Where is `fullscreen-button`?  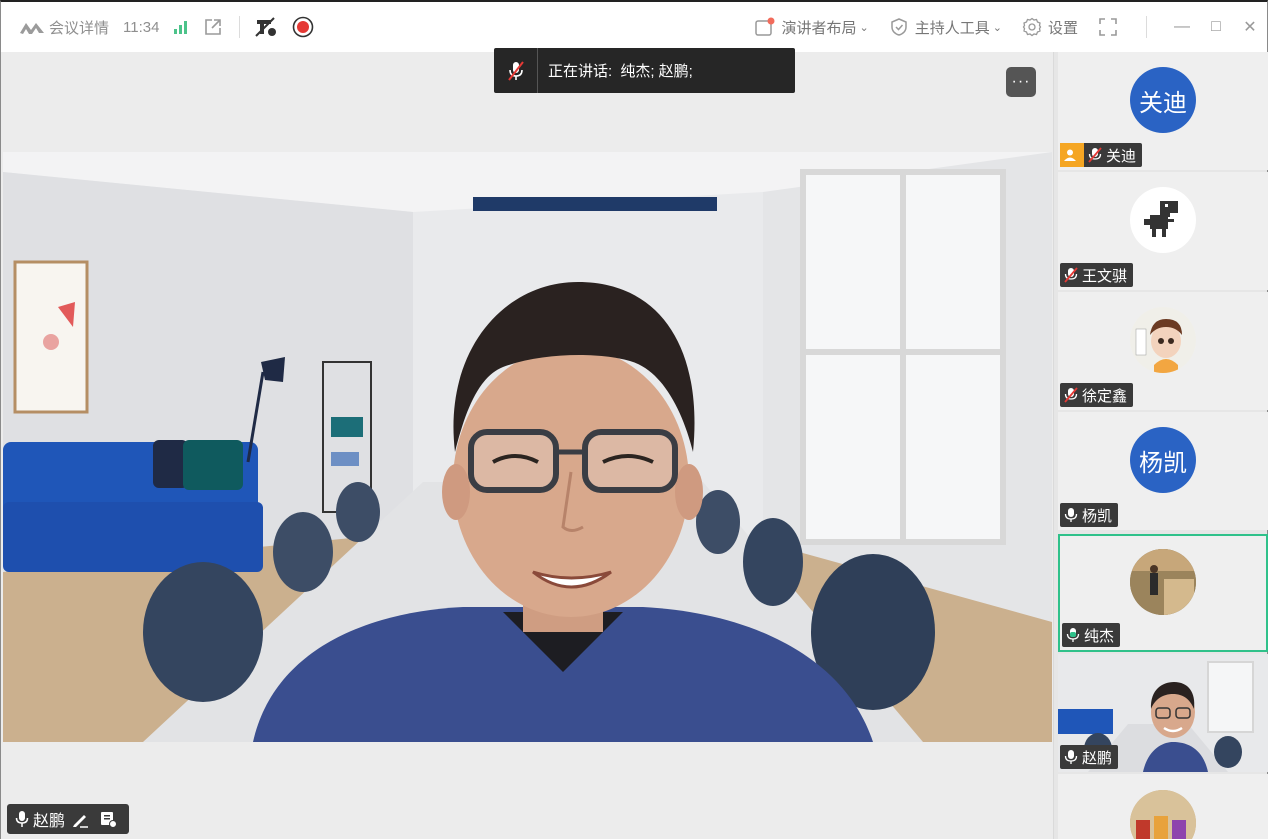
fullscreen-button is located at coordinates (1111, 27).